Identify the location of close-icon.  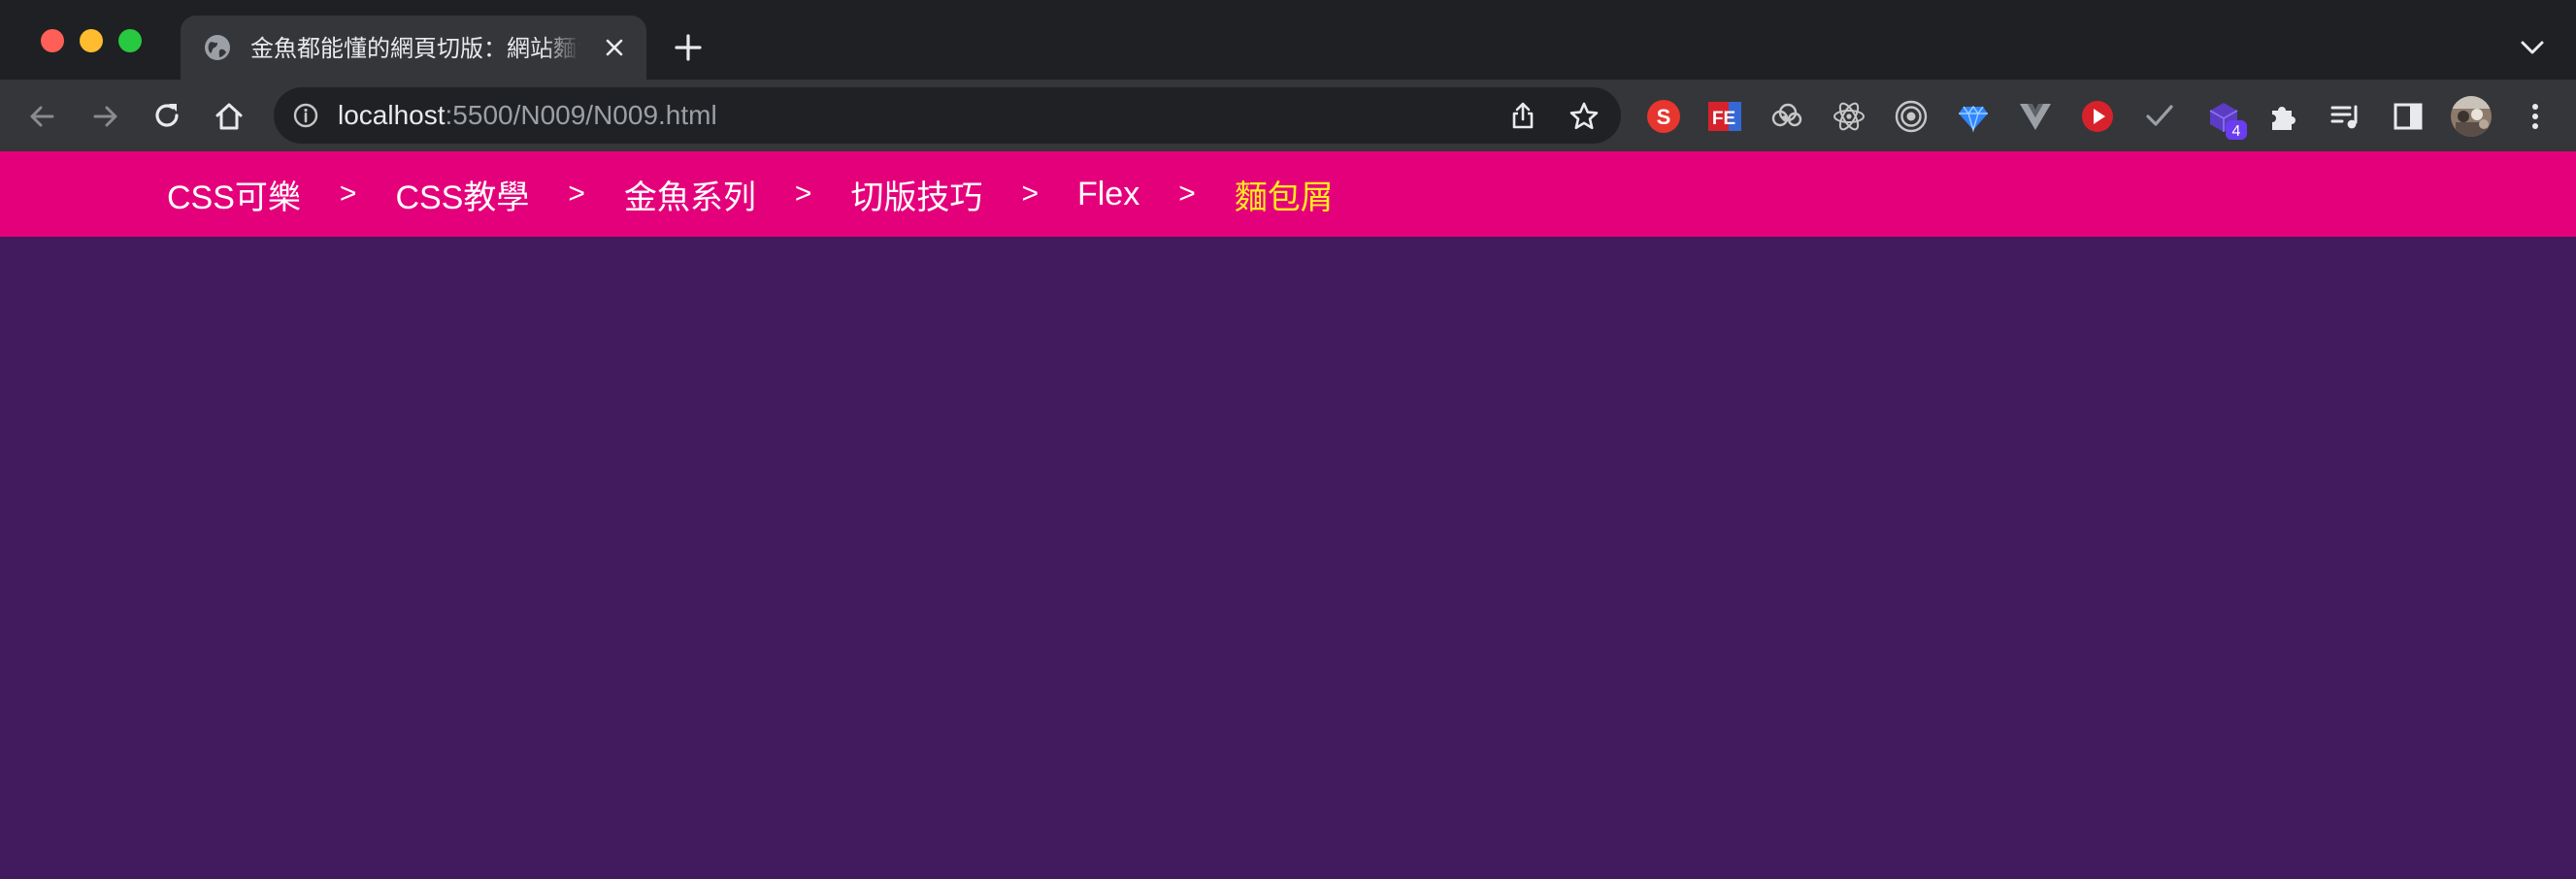
(614, 47).